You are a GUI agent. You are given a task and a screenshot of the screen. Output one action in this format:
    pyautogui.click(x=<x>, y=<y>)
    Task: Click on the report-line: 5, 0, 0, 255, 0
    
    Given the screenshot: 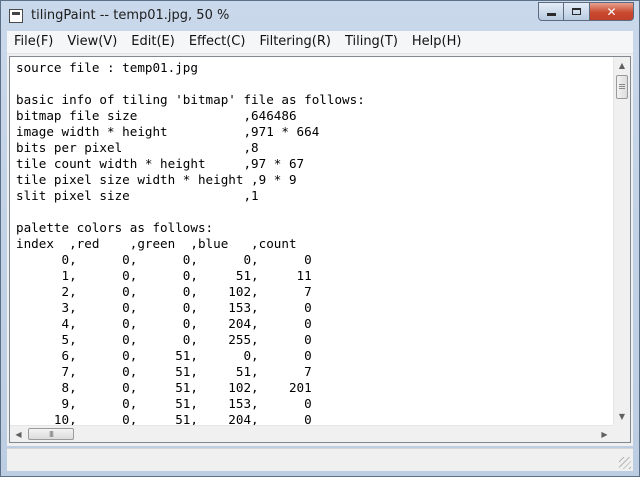 What is the action you would take?
    pyautogui.click(x=164, y=339)
    